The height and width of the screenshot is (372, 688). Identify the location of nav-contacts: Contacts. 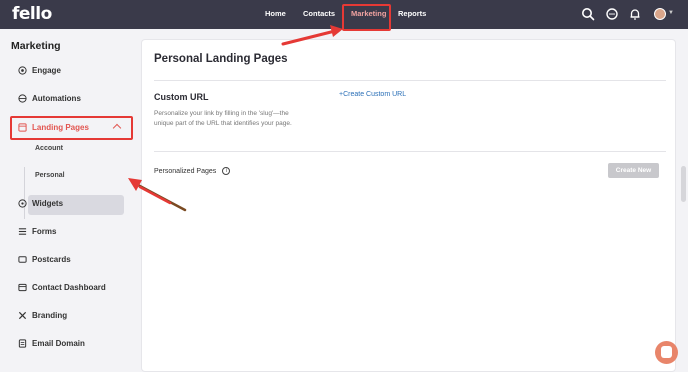
(319, 13).